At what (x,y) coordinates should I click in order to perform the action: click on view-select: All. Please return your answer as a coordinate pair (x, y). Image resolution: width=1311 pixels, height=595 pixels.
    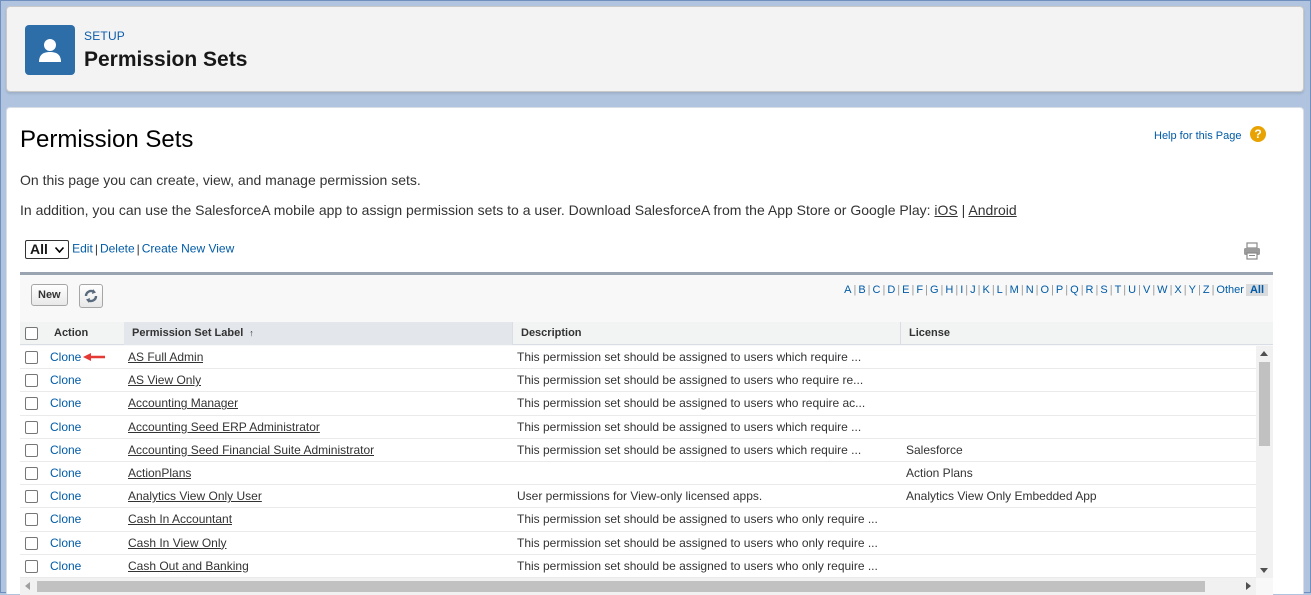
    Looking at the image, I should click on (47, 249).